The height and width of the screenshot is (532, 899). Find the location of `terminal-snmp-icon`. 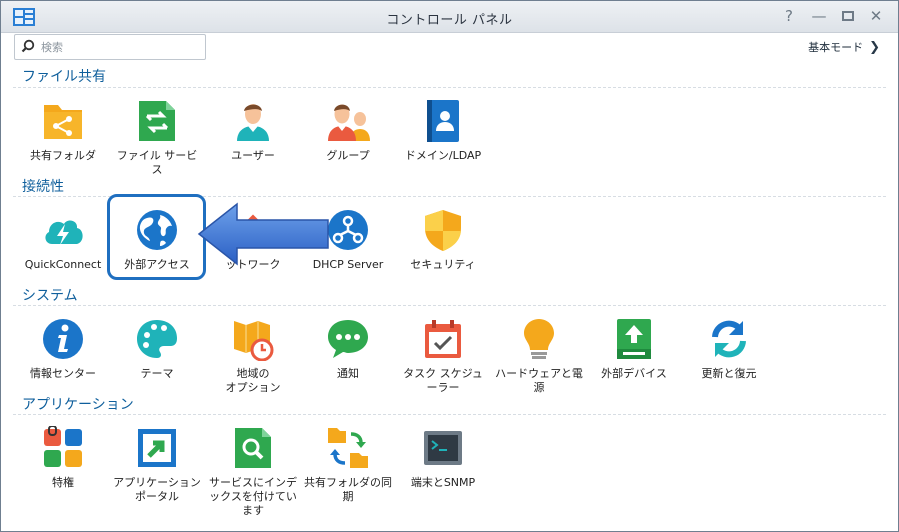

terminal-snmp-icon is located at coordinates (443, 448).